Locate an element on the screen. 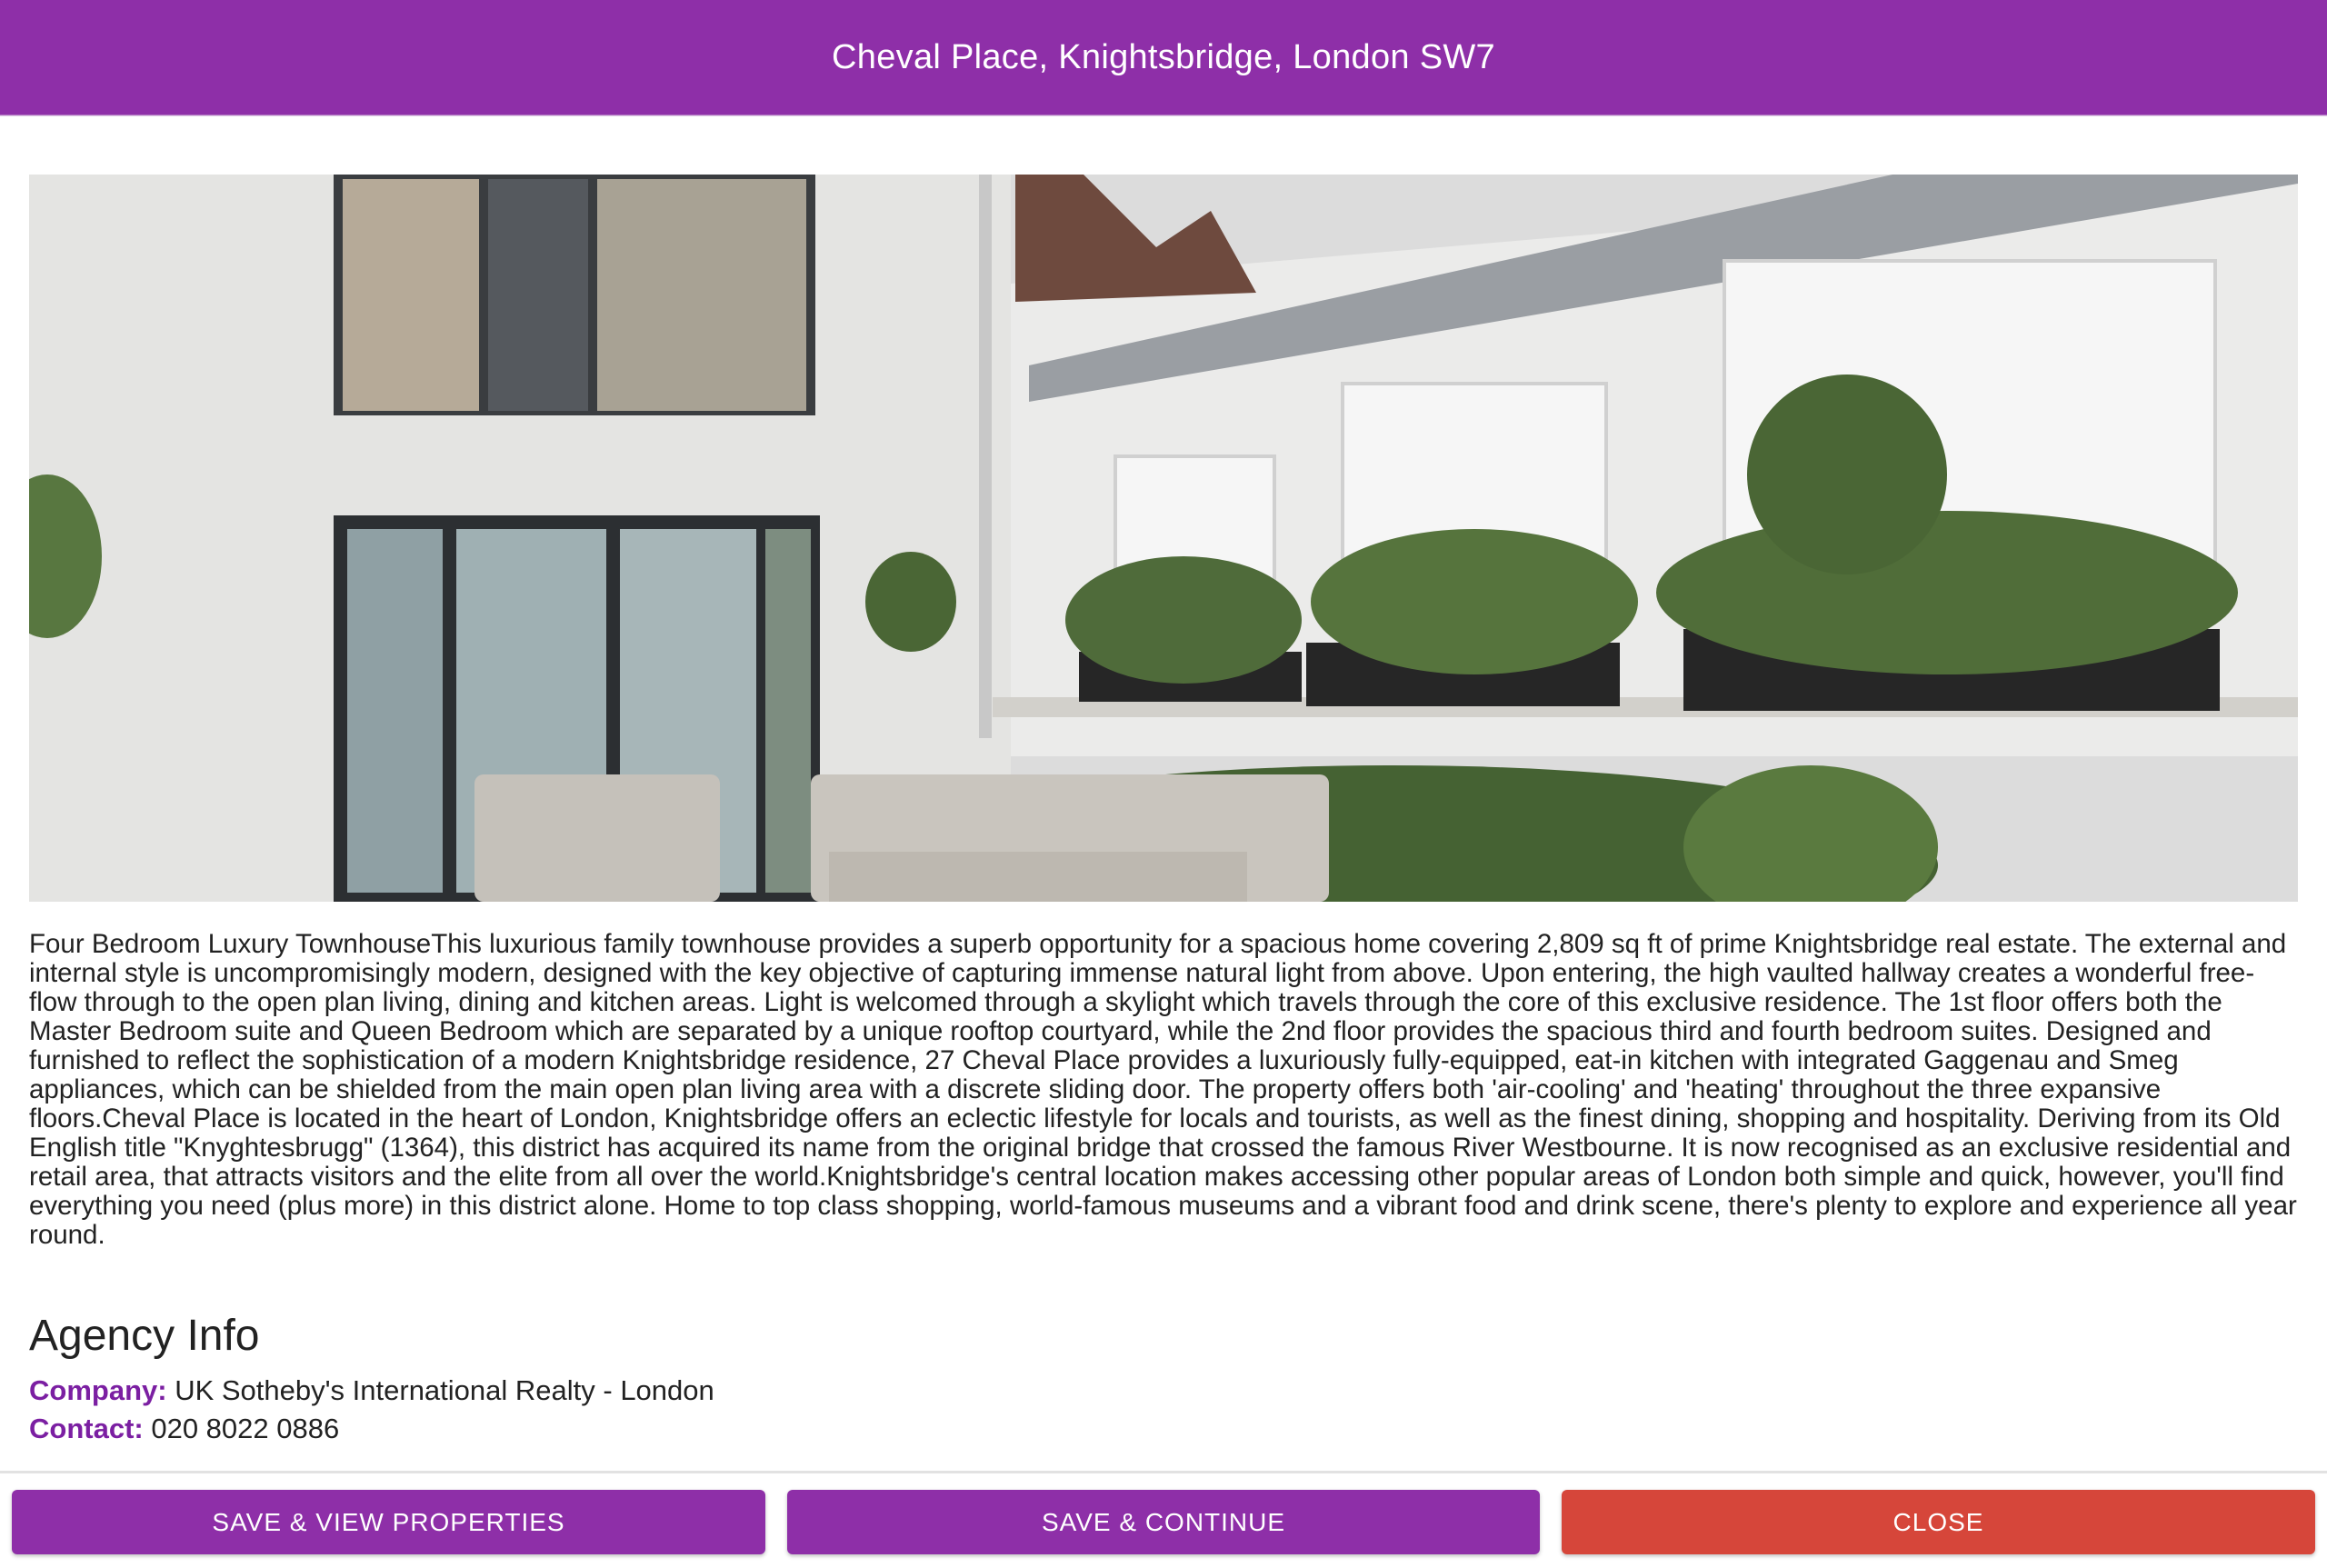 This screenshot has width=2327, height=1568. save-and-continue-button: SAVE & CONTINUE is located at coordinates (1163, 1522).